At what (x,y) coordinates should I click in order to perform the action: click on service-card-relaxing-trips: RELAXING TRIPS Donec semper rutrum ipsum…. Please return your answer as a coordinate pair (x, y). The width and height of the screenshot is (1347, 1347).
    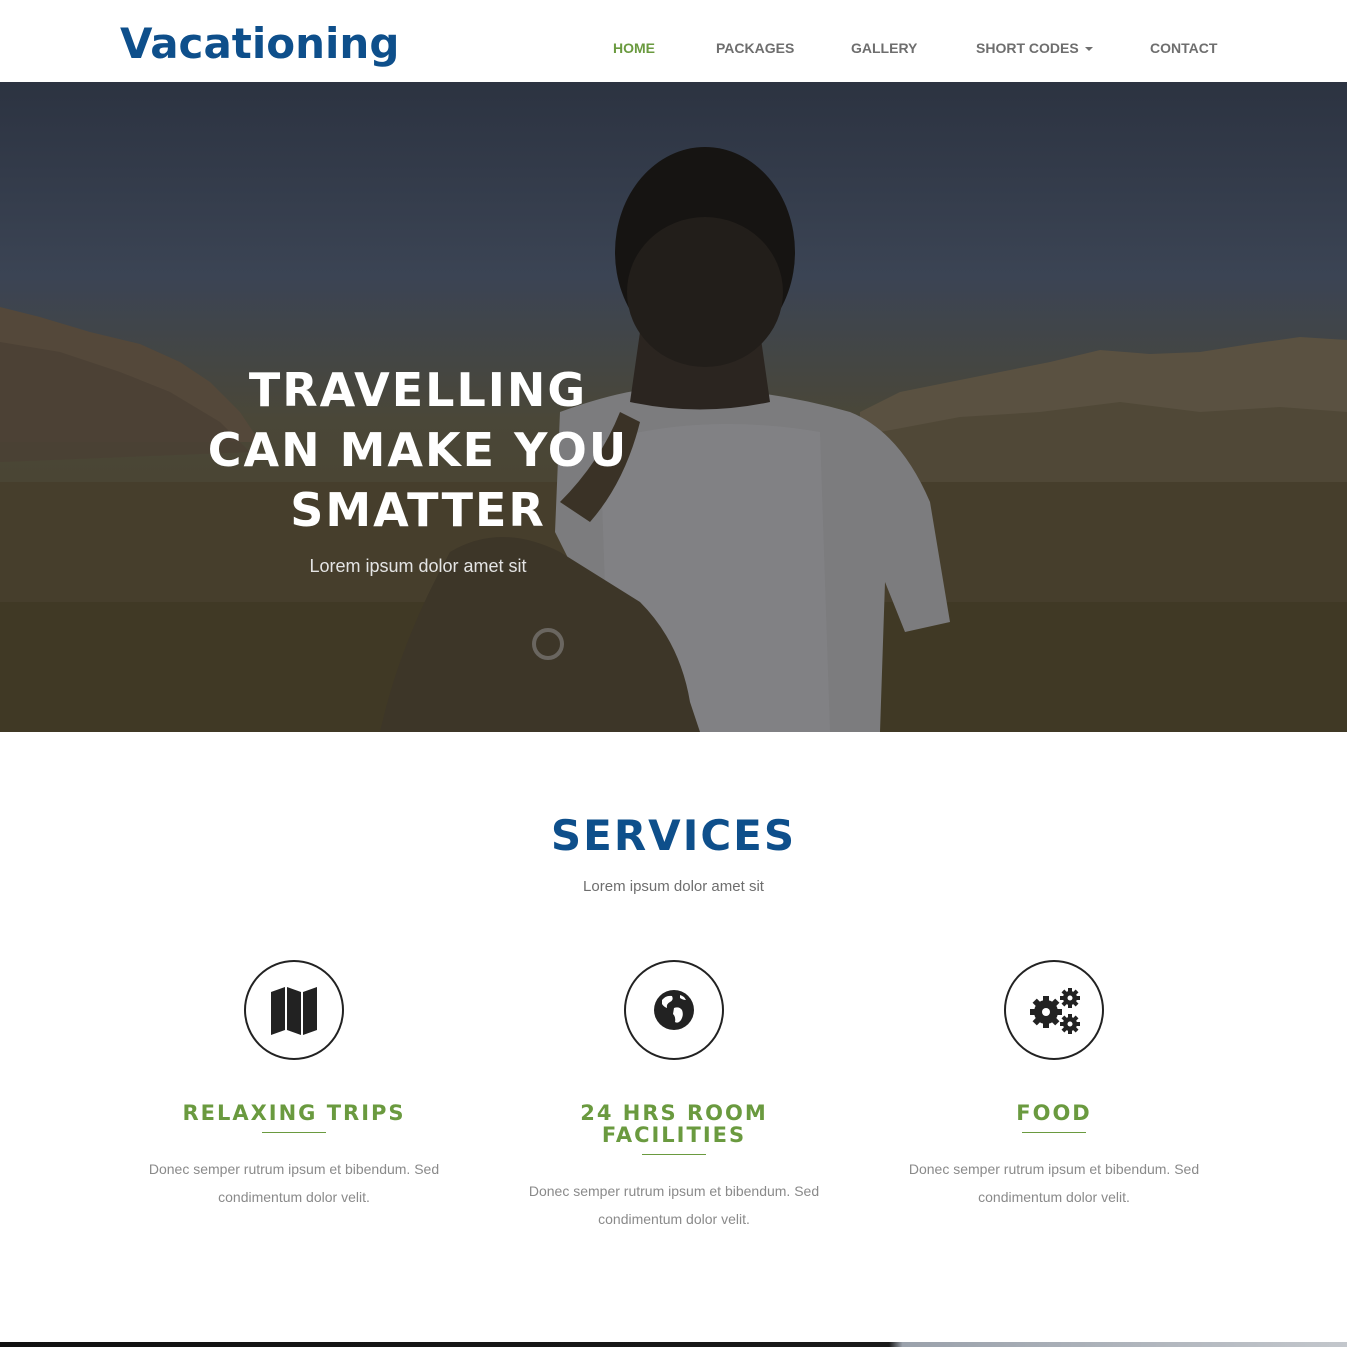
    Looking at the image, I should click on (294, 1085).